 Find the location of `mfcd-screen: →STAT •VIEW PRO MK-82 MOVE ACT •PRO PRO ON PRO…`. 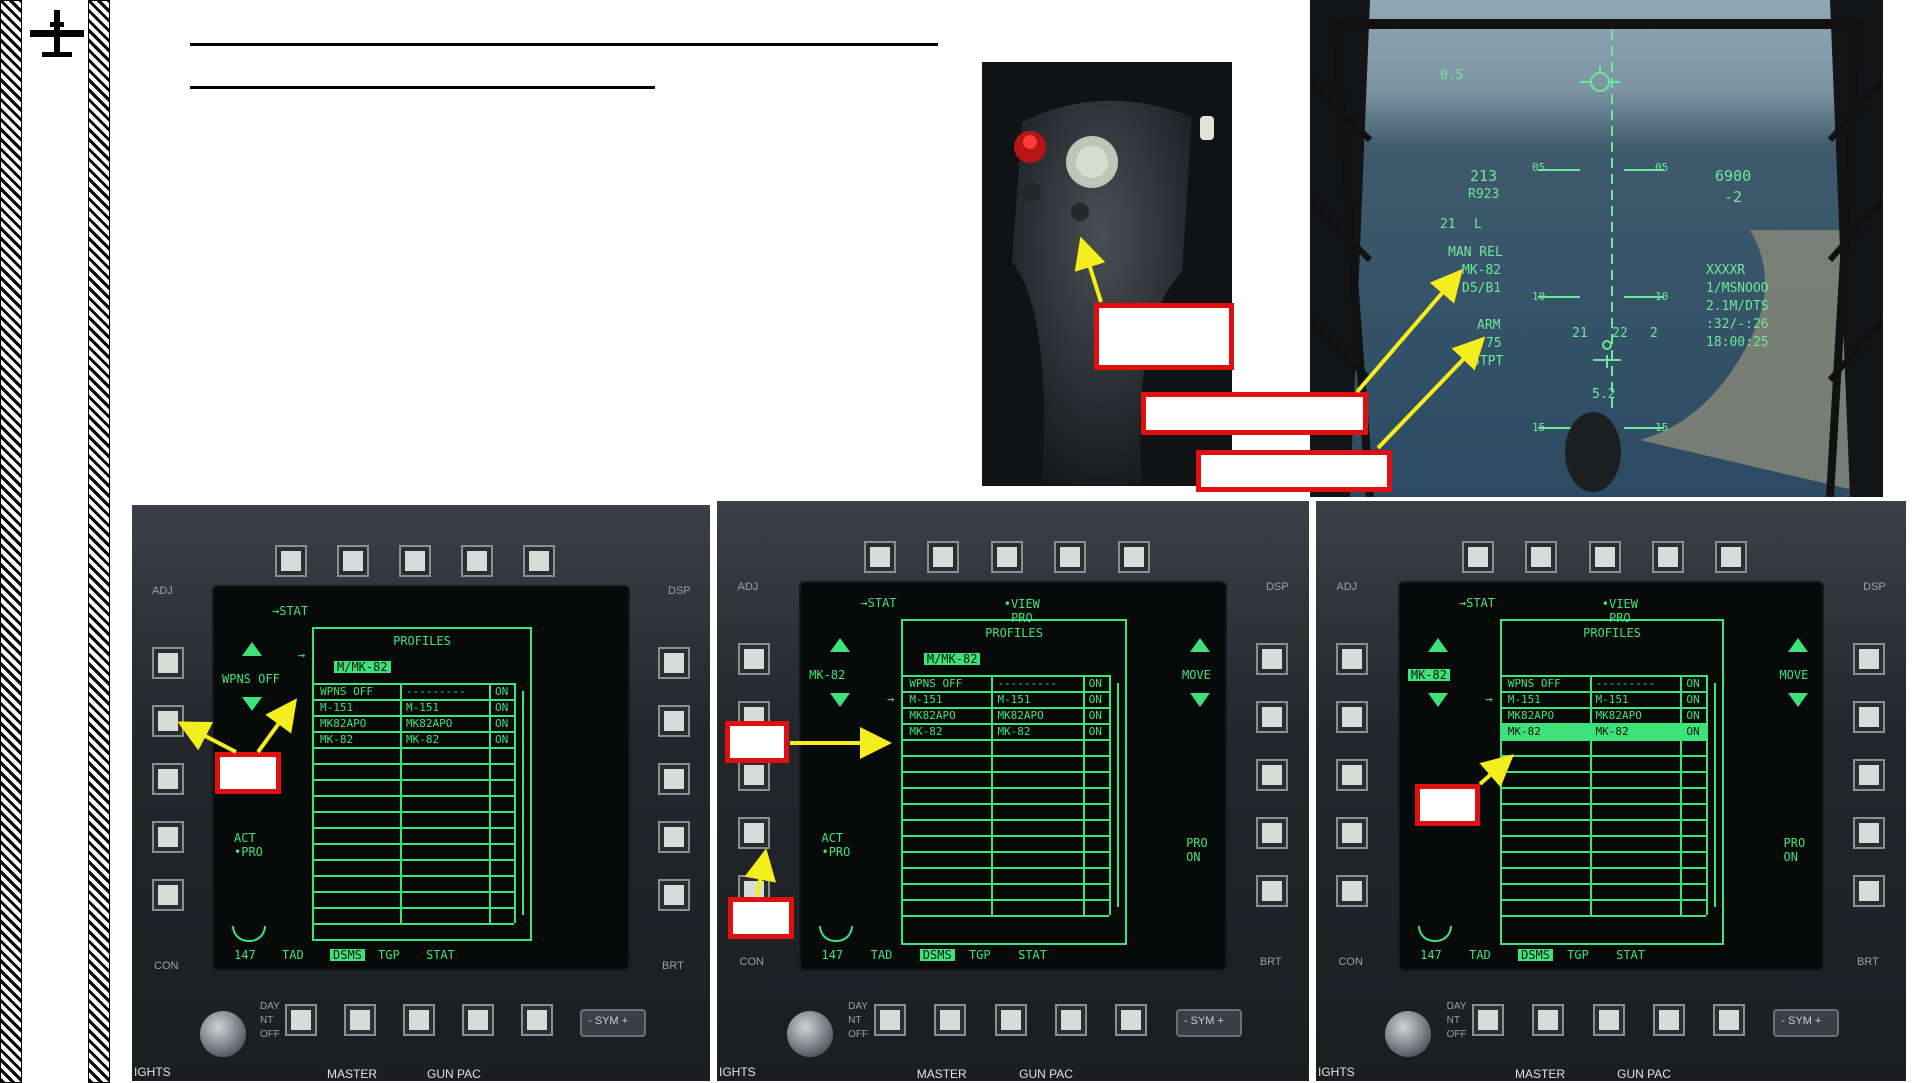

mfcd-screen: →STAT •VIEW PRO MK-82 MOVE ACT •PRO PRO ON PRO… is located at coordinates (1013, 776).